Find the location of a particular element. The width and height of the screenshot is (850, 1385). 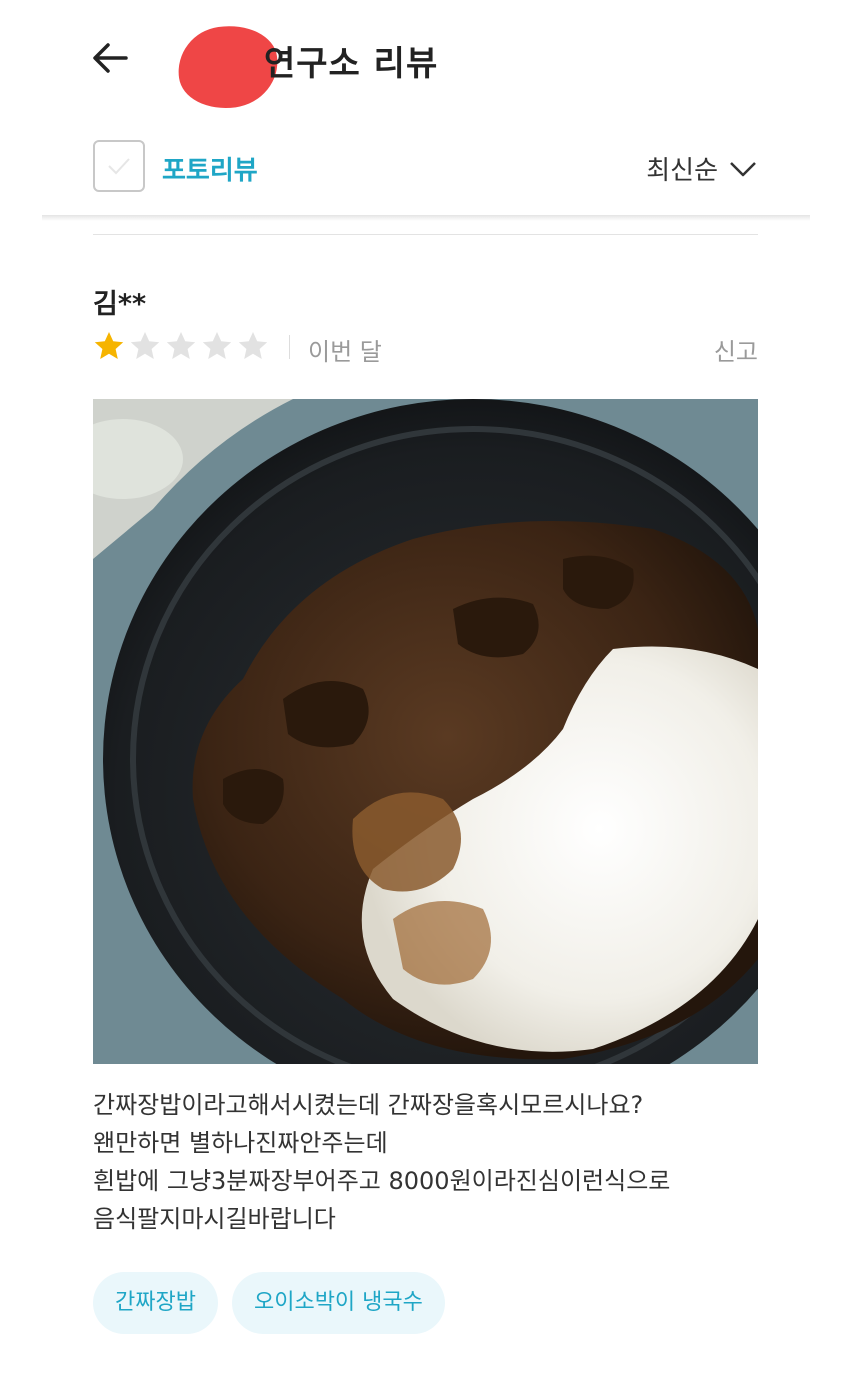

sort-label: 최신순 is located at coordinates (682, 171).